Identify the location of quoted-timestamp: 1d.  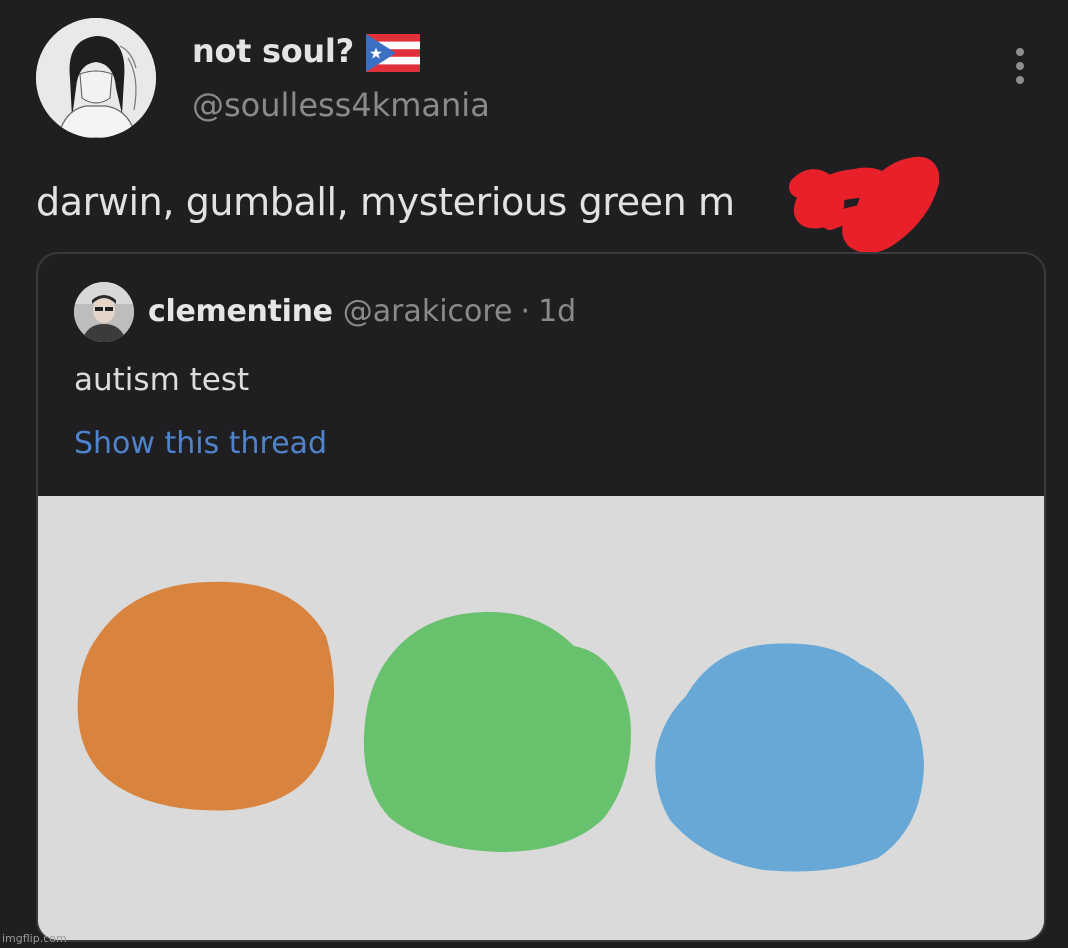
(557, 311).